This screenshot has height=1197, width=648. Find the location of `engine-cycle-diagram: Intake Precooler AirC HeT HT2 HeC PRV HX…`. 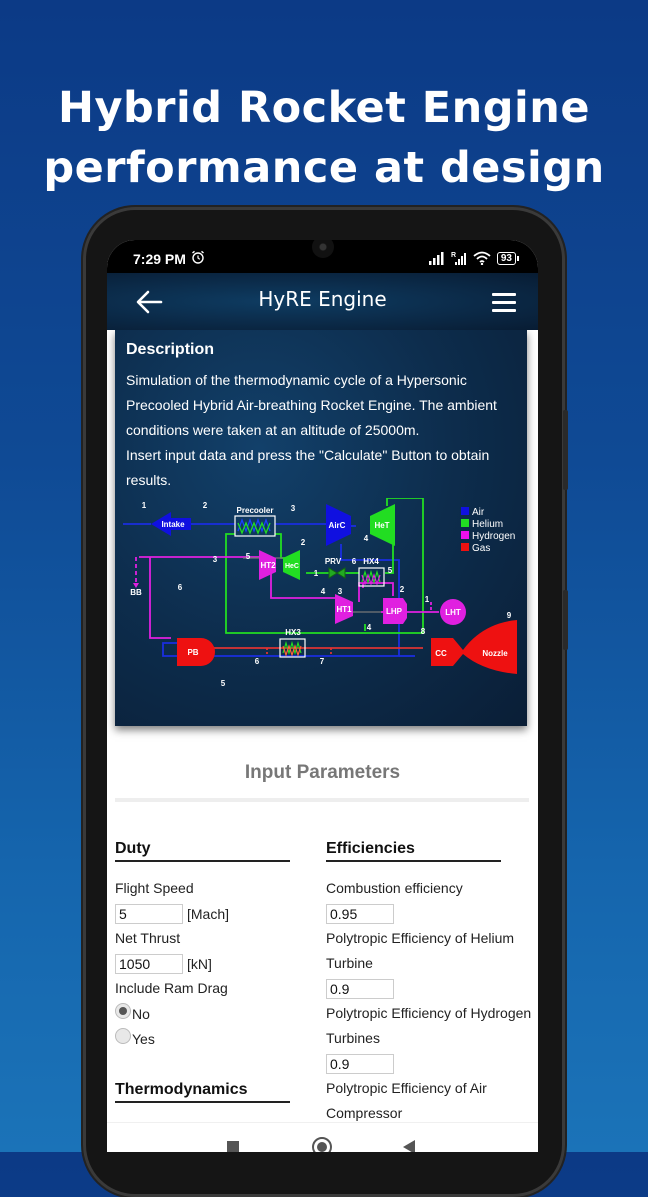

engine-cycle-diagram: Intake Precooler AirC HeT HT2 HeC PRV HX… is located at coordinates (320, 593).